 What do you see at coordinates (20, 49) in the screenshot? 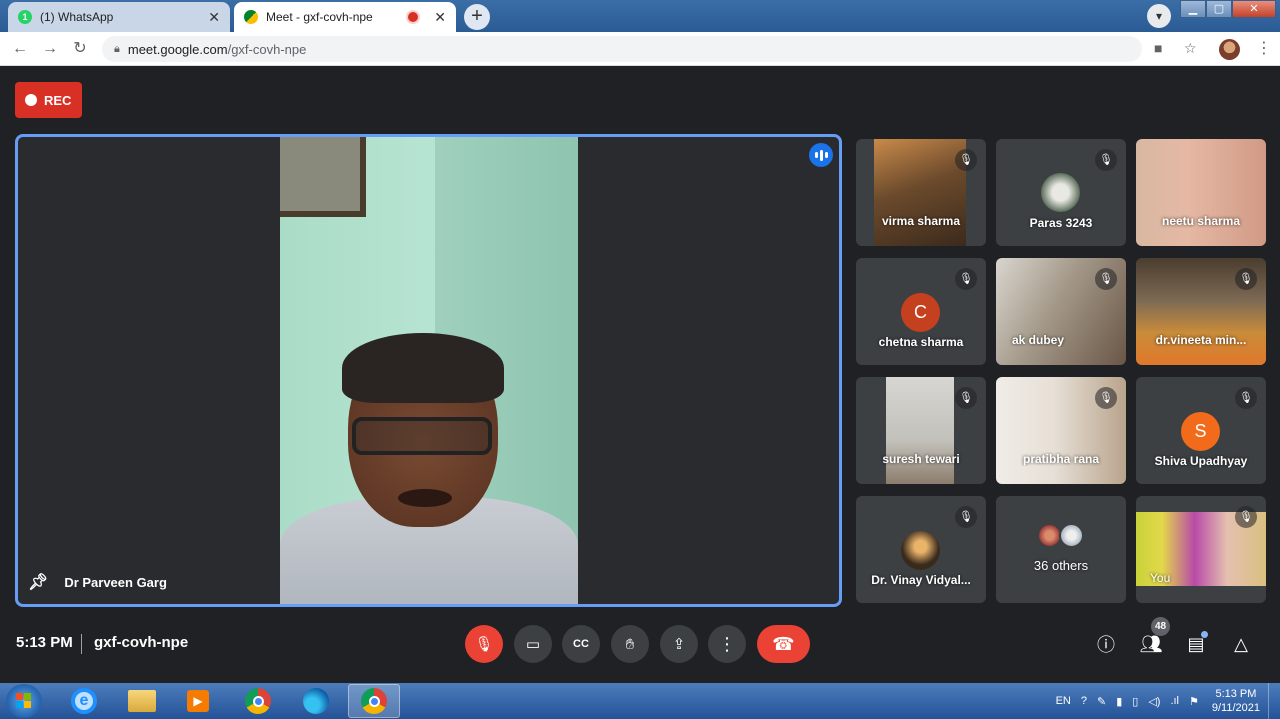
I see `back-icon: ←` at bounding box center [20, 49].